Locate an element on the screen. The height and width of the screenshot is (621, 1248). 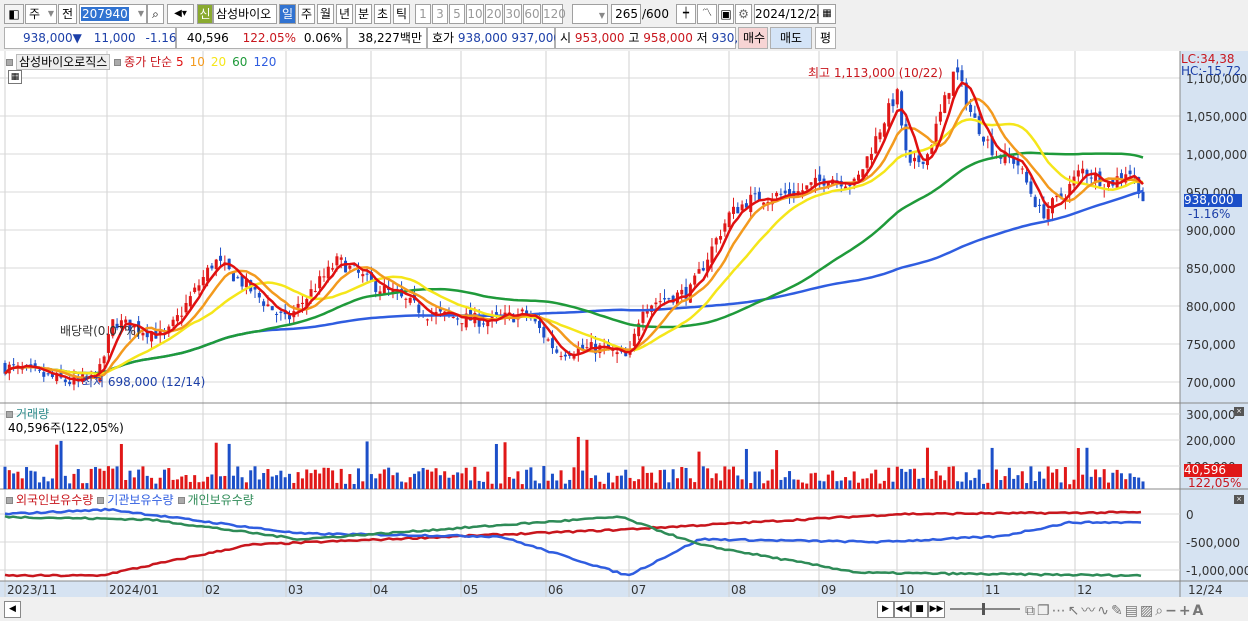
zoom-slider-handle is located at coordinates (983, 609).